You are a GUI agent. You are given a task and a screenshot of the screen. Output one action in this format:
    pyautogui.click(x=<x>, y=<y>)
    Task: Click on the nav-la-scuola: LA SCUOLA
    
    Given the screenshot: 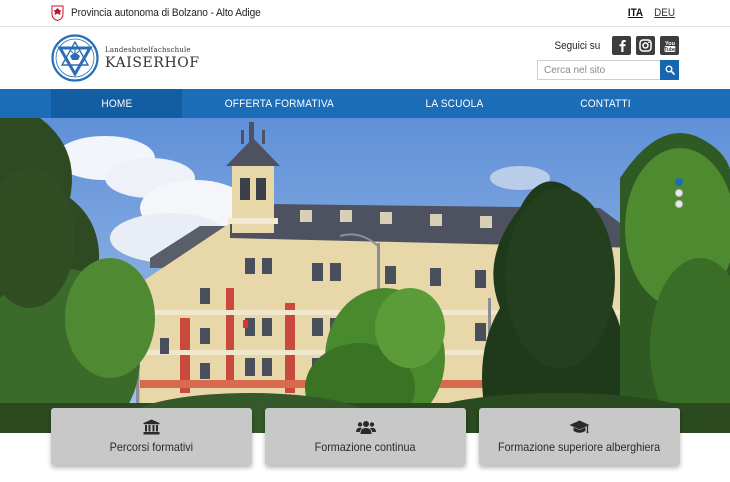 What is the action you would take?
    pyautogui.click(x=454, y=103)
    